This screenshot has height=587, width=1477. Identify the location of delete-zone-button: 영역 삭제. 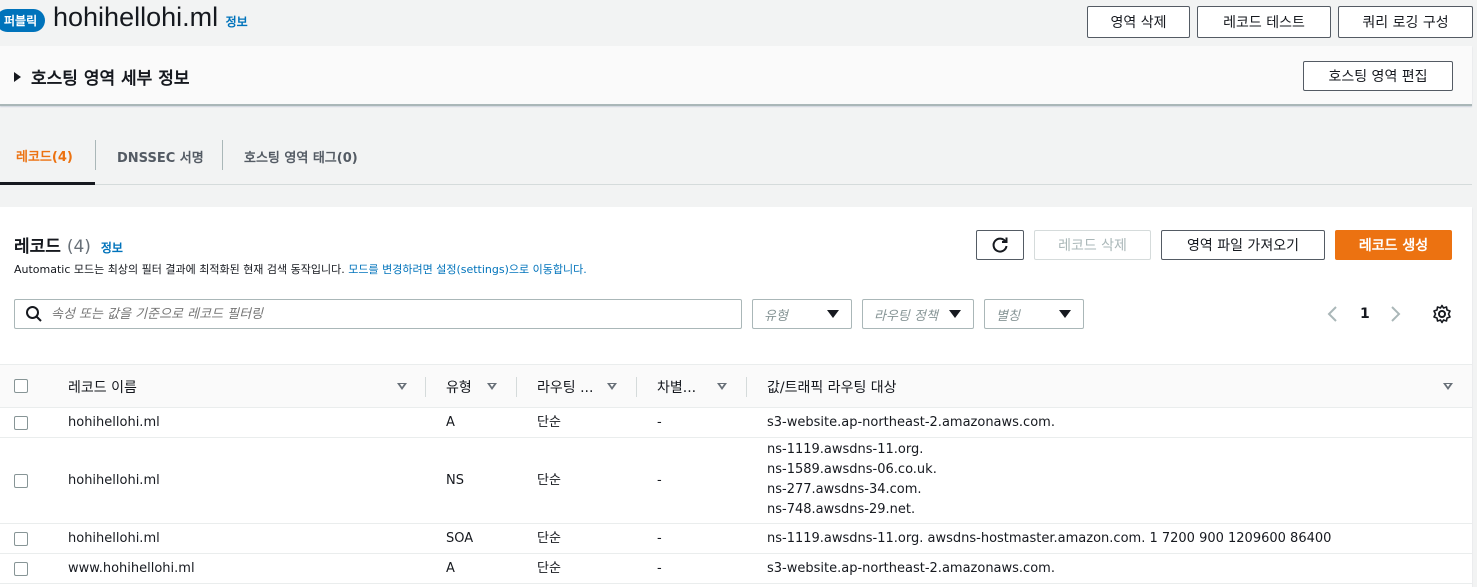
(1138, 22).